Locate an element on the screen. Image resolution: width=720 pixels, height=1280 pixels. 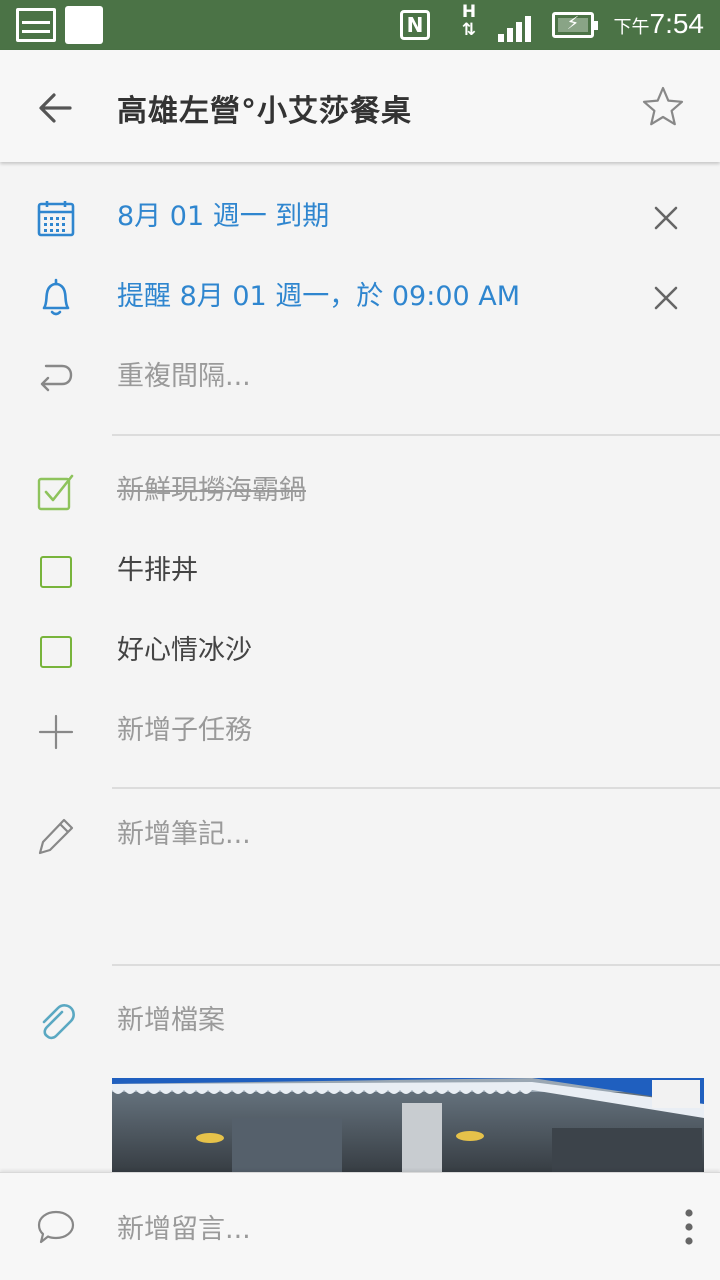
reminder-row: 提醒 8月 01 週一，於 09:00 AM is located at coordinates (360, 298).